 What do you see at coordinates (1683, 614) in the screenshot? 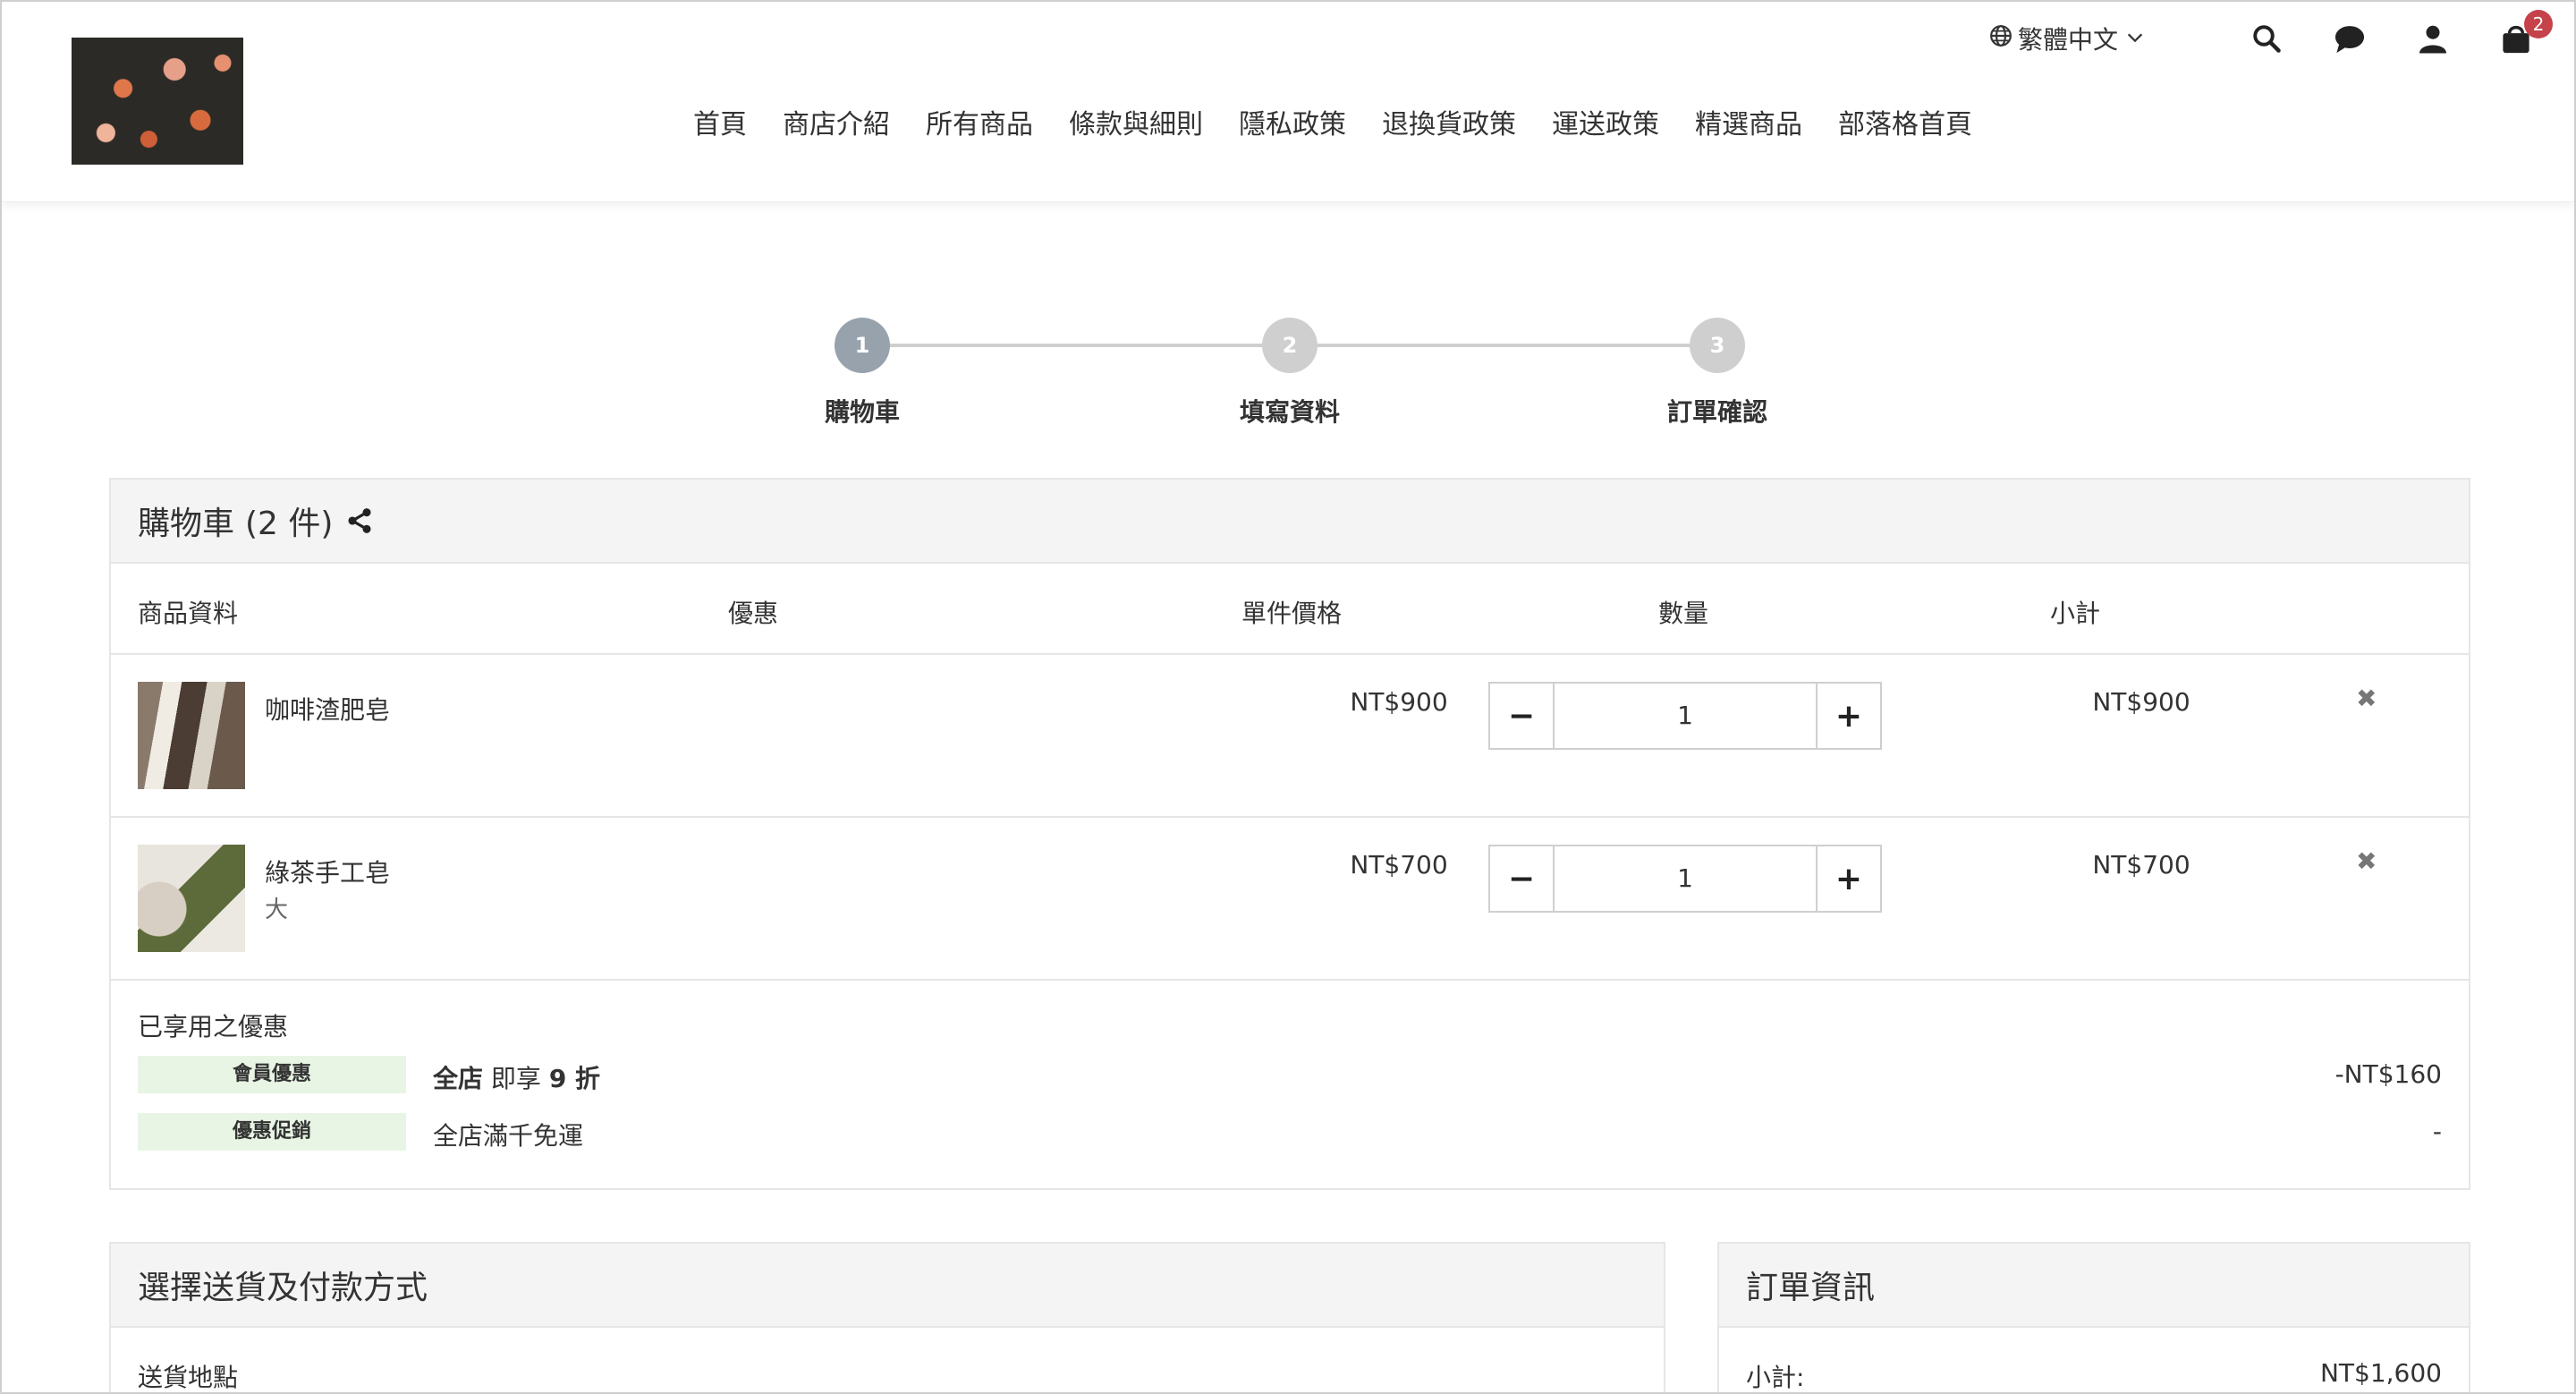
I see `column-quantity: 數量` at bounding box center [1683, 614].